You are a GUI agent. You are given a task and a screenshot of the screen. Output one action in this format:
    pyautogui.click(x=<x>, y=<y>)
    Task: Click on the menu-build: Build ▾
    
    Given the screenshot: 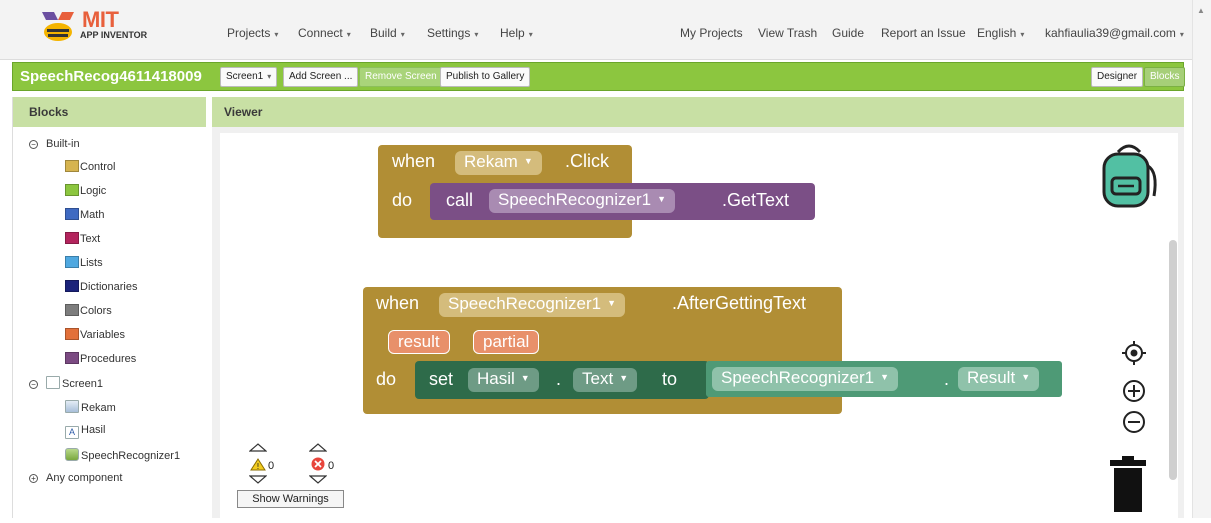 What is the action you would take?
    pyautogui.click(x=387, y=33)
    